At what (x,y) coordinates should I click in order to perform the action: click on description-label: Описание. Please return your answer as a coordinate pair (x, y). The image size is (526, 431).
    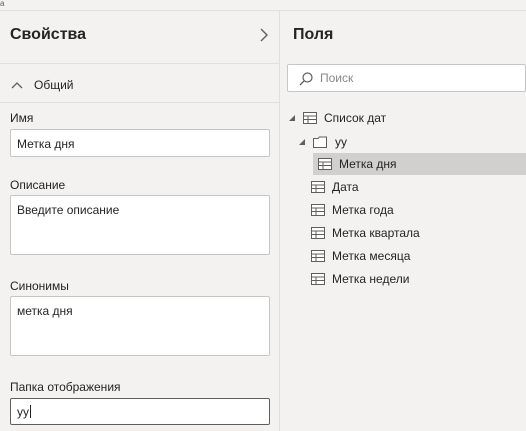
    Looking at the image, I should click on (38, 185).